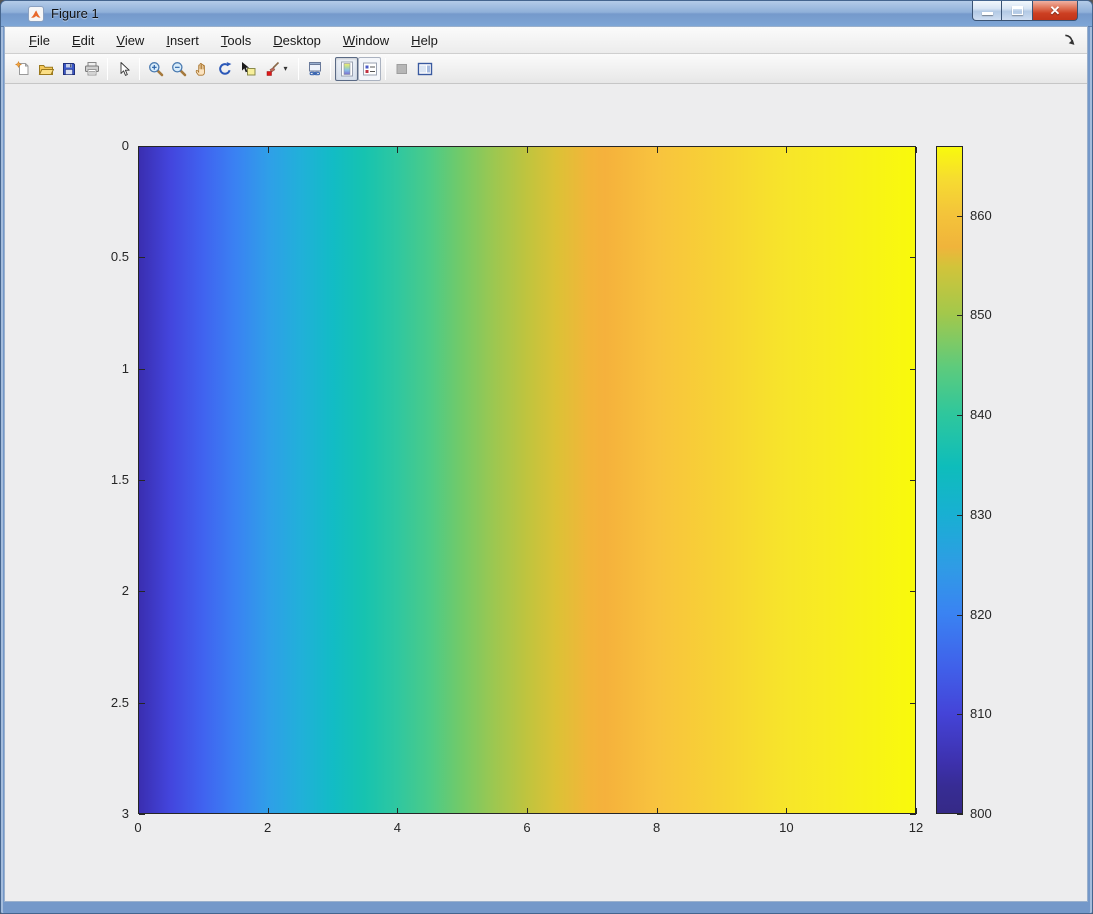 The image size is (1093, 914). What do you see at coordinates (987, 11) in the screenshot?
I see `minimize-button` at bounding box center [987, 11].